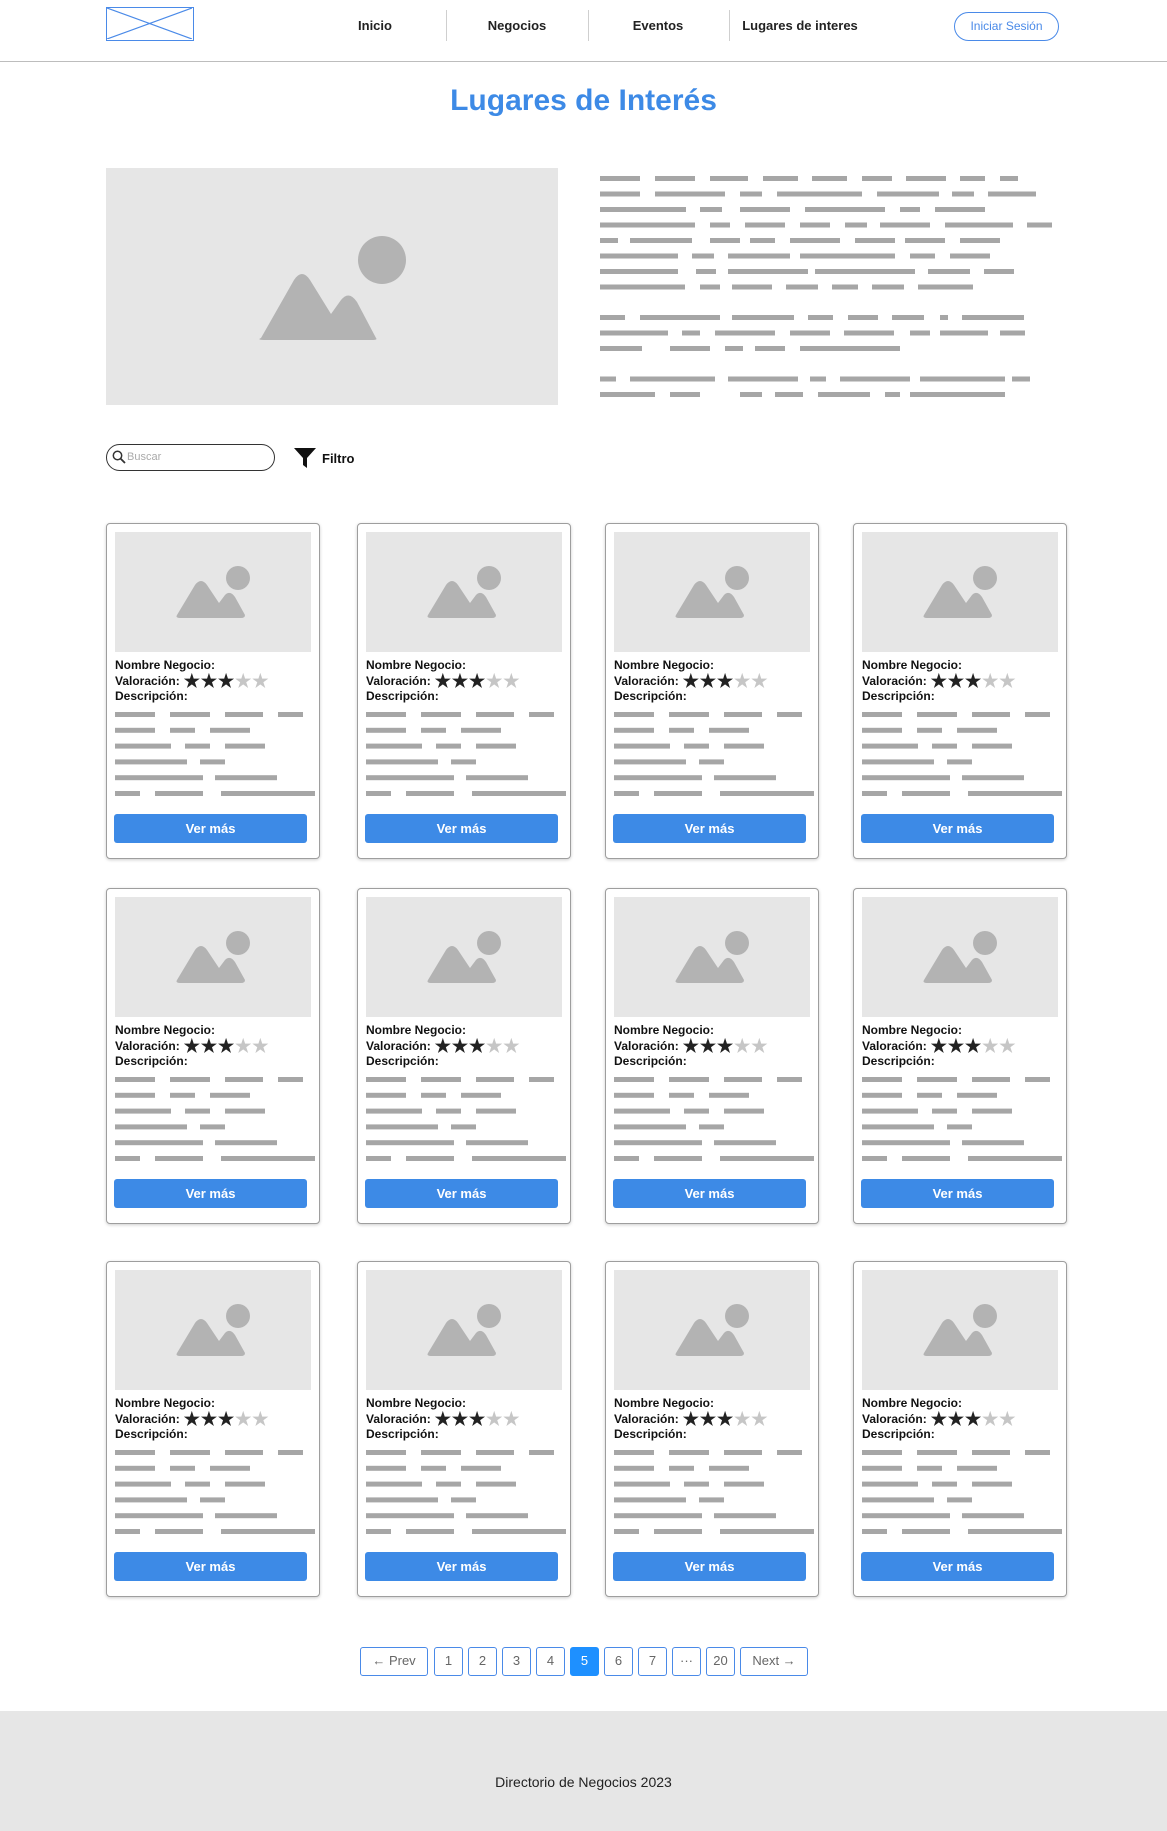 The image size is (1167, 1831). What do you see at coordinates (650, 1434) in the screenshot?
I see `card-description-label: Descripción:` at bounding box center [650, 1434].